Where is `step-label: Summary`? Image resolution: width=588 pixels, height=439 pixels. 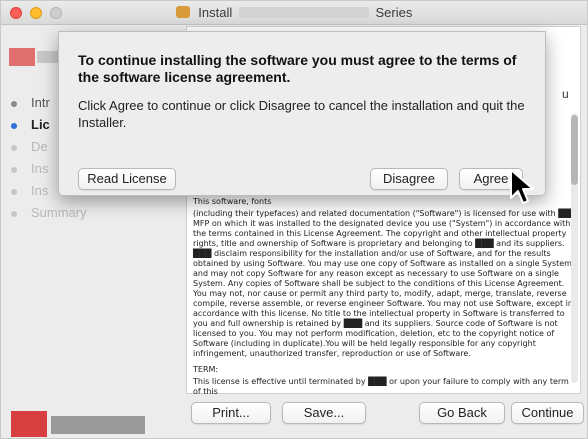 step-label: Summary is located at coordinates (59, 212).